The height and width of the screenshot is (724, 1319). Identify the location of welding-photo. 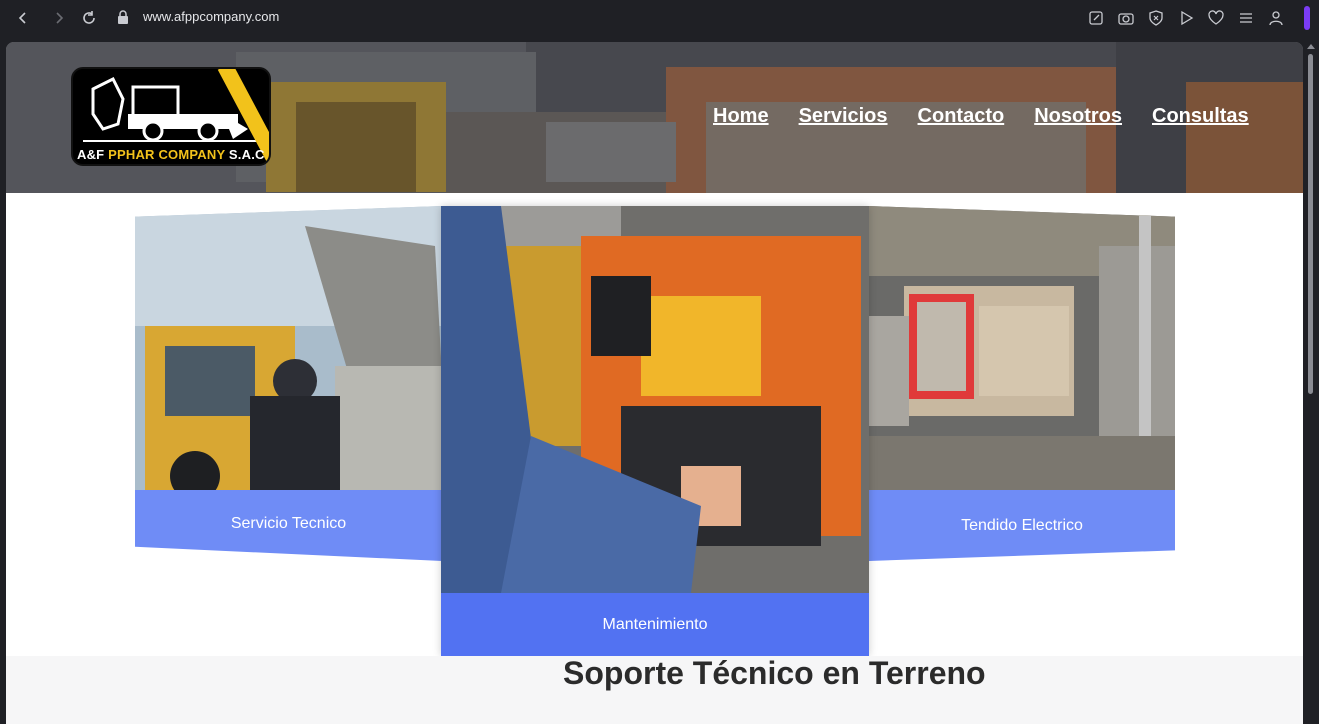
(288, 348).